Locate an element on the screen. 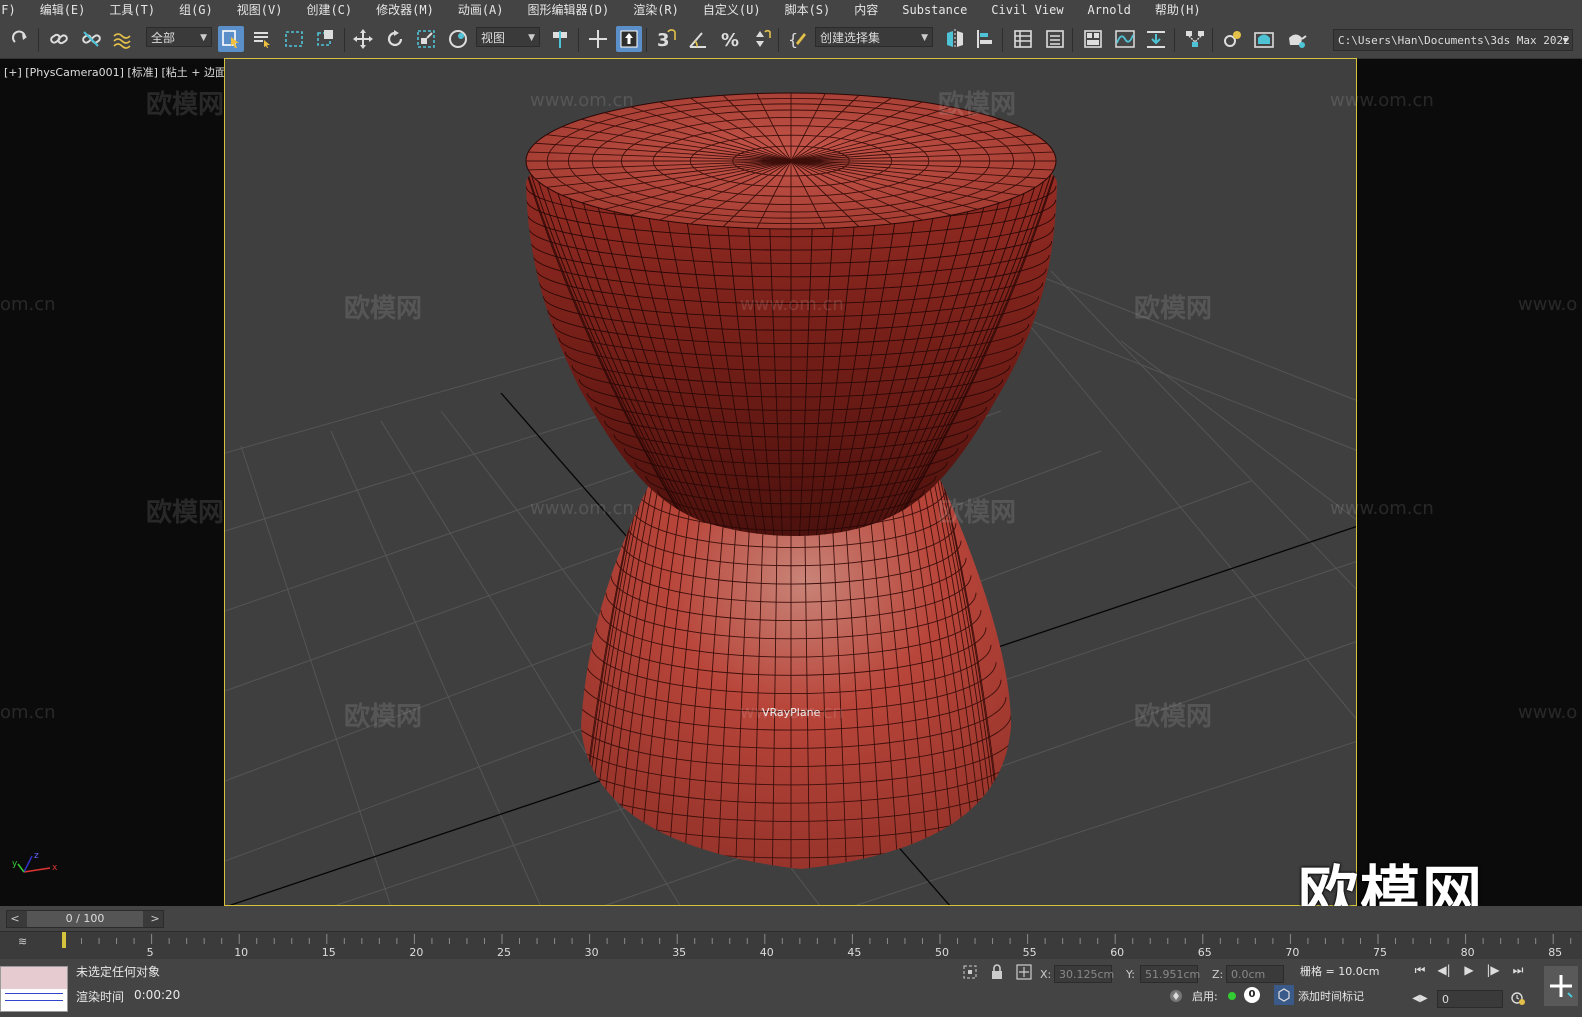 This screenshot has width=1582, height=1017. object-label: VRayPlane is located at coordinates (791, 712).